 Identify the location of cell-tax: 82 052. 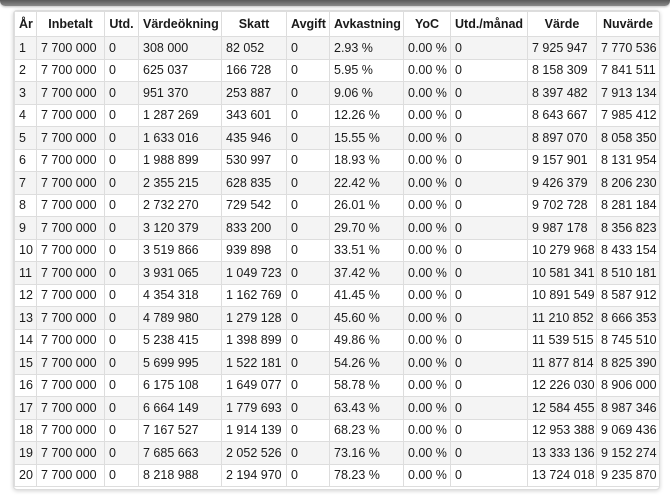
(254, 48).